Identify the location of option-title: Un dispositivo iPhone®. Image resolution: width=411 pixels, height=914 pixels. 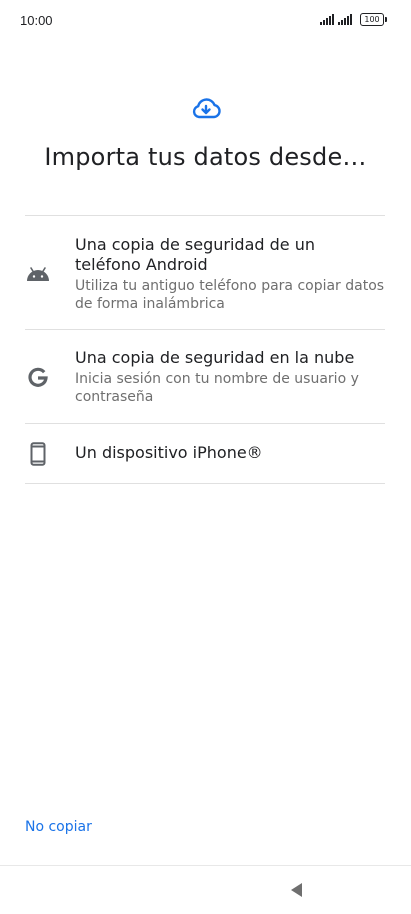
(169, 452).